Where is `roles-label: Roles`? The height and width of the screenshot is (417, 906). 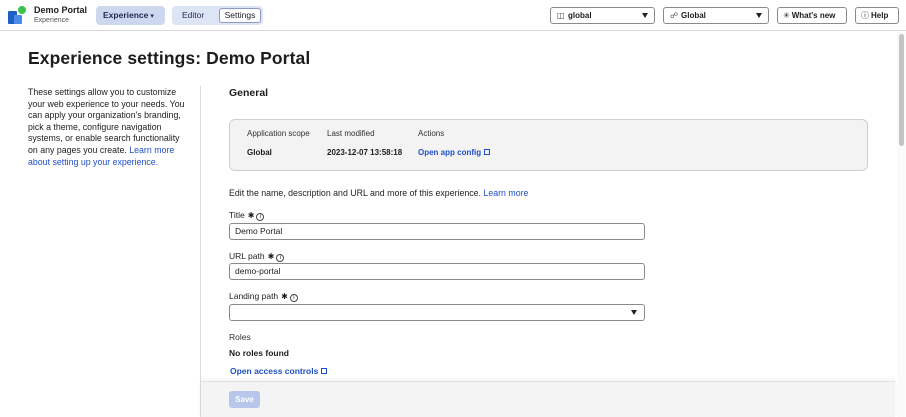
roles-label: Roles is located at coordinates (240, 337).